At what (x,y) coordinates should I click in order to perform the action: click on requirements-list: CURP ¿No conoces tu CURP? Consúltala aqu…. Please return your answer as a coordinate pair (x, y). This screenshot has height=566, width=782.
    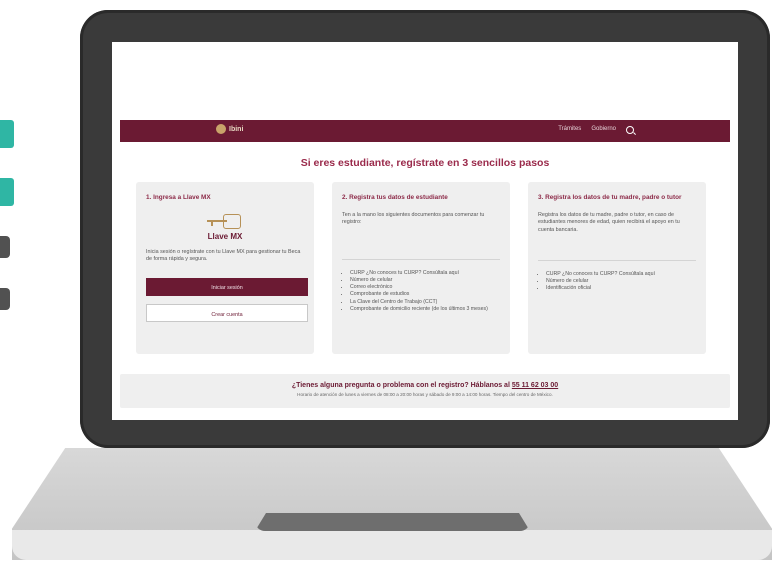
    Looking at the image, I should click on (421, 292).